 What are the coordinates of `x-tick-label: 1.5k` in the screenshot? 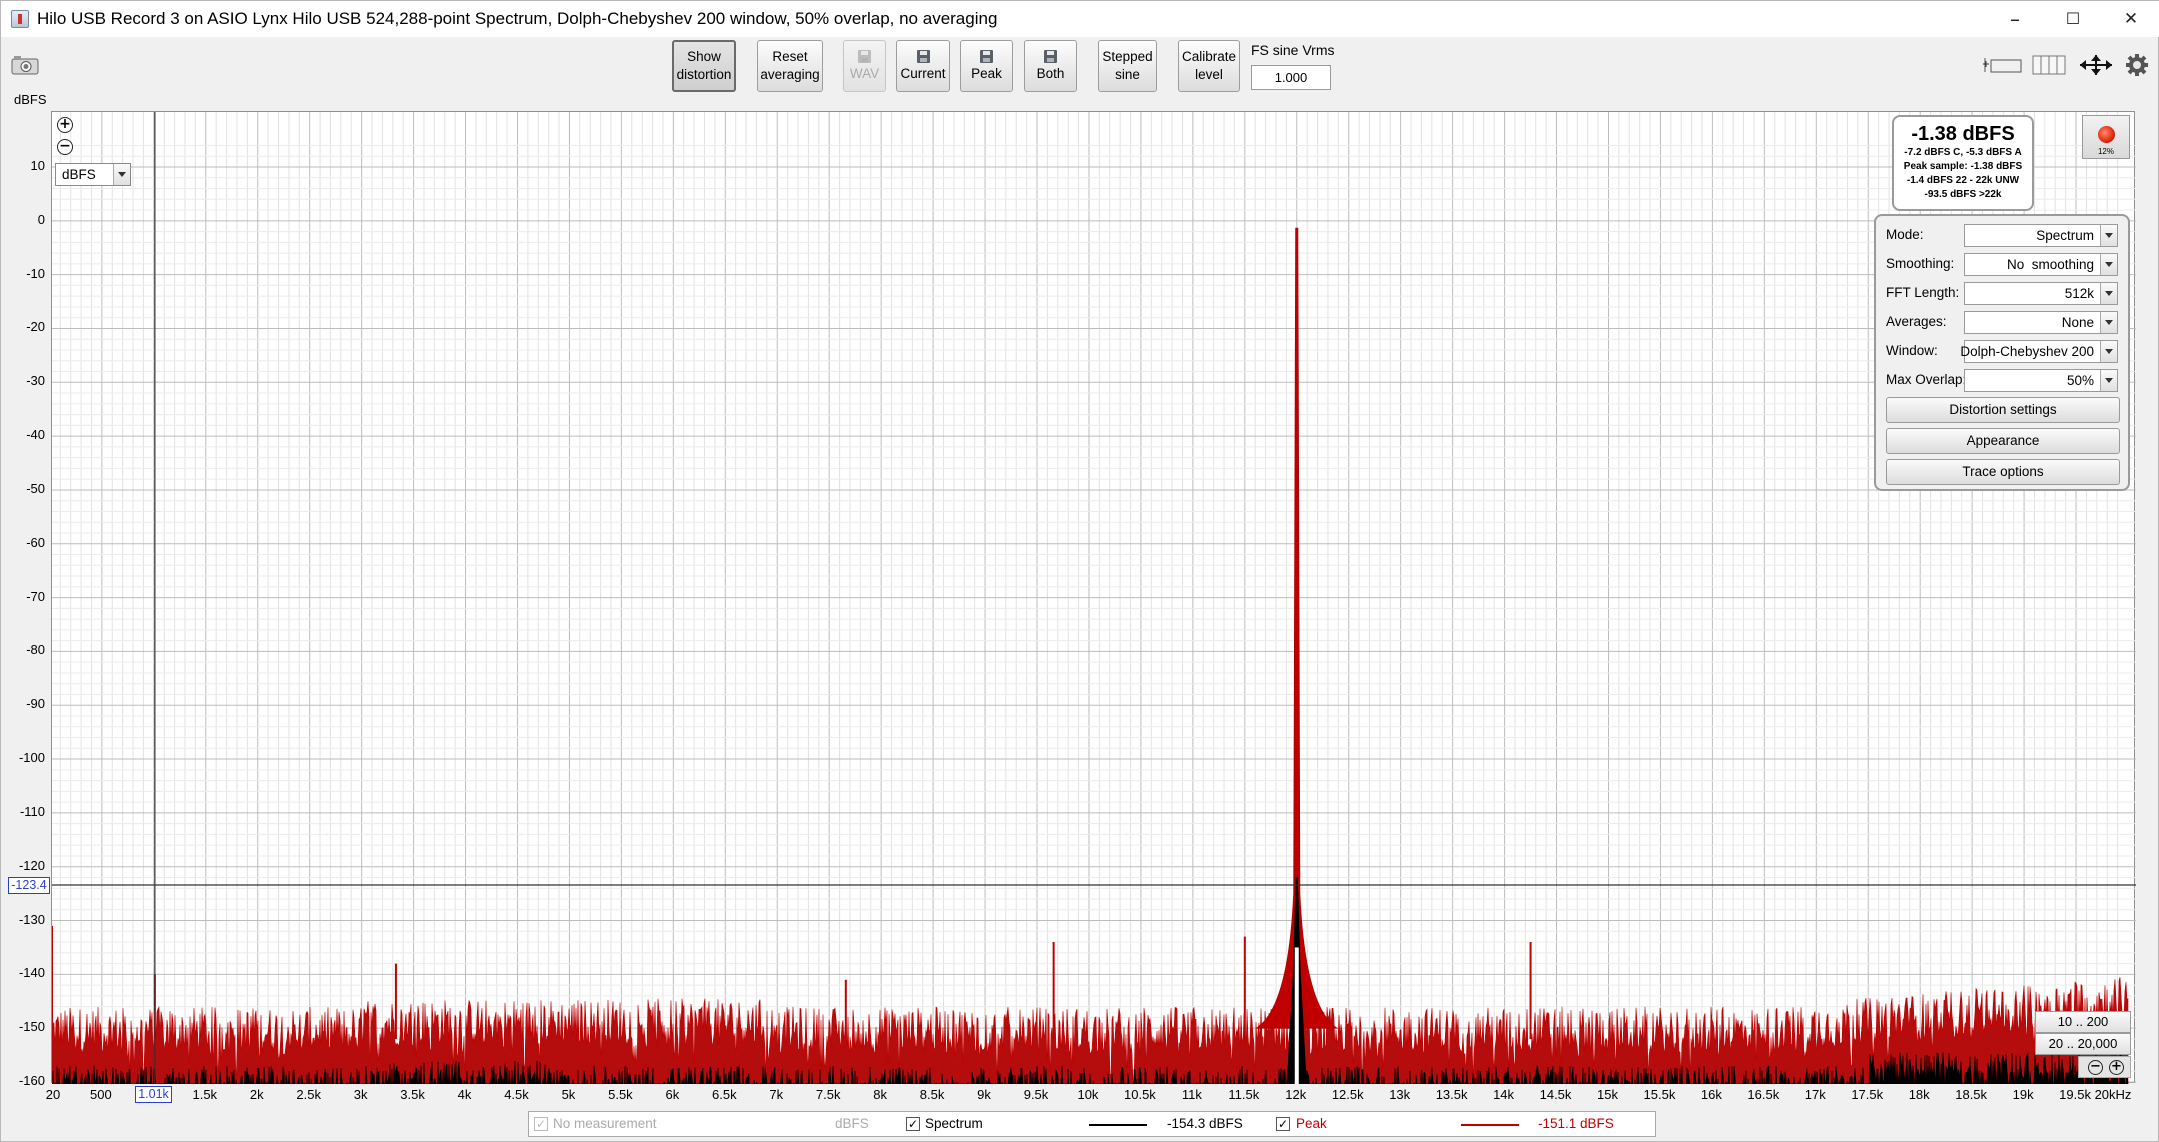 It's located at (205, 1094).